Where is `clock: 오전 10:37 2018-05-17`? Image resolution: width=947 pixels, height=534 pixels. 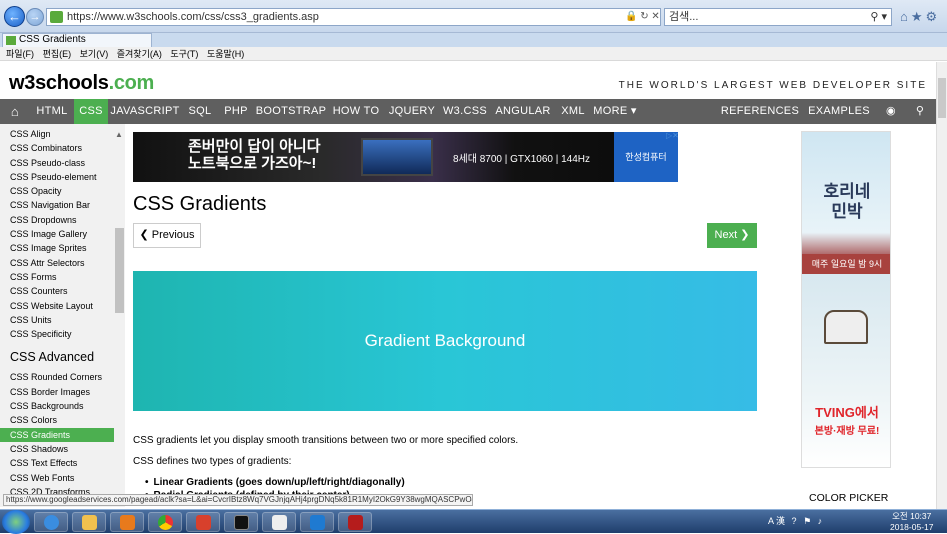
clock: 오전 10:37 2018-05-17 is located at coordinates (911, 522).